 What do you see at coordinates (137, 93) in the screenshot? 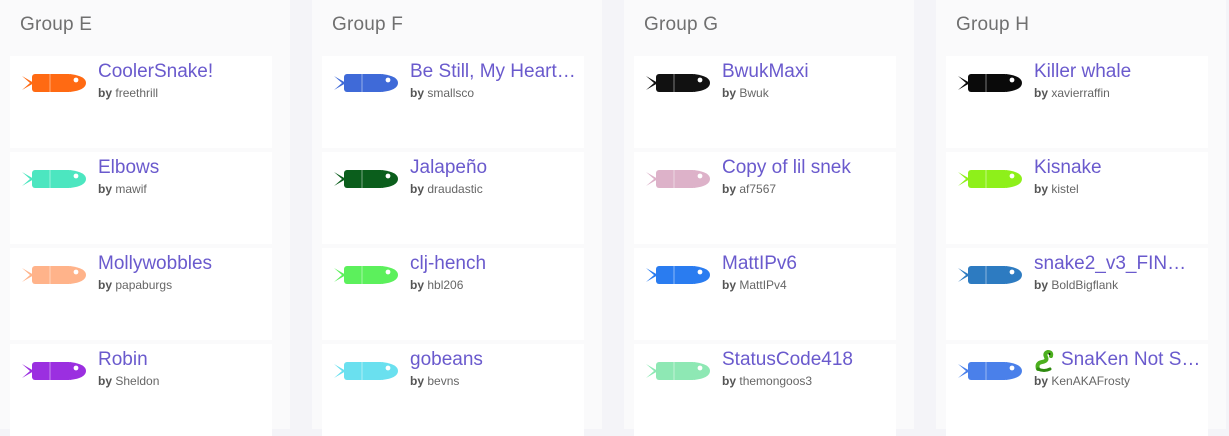
I see `snake-author: freethrill` at bounding box center [137, 93].